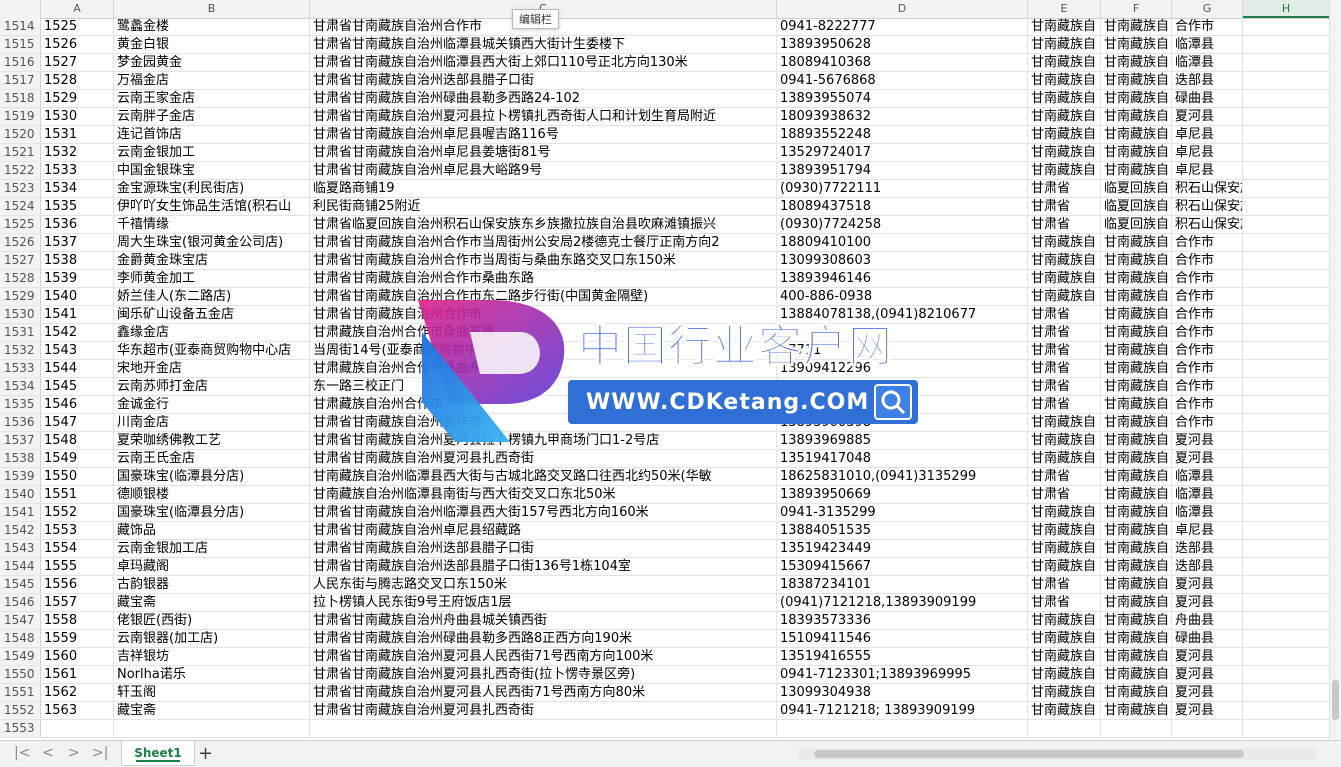 Image resolution: width=1341 pixels, height=767 pixels. What do you see at coordinates (212, 620) in the screenshot?
I see `cell-b: 佬银匠(西街)` at bounding box center [212, 620].